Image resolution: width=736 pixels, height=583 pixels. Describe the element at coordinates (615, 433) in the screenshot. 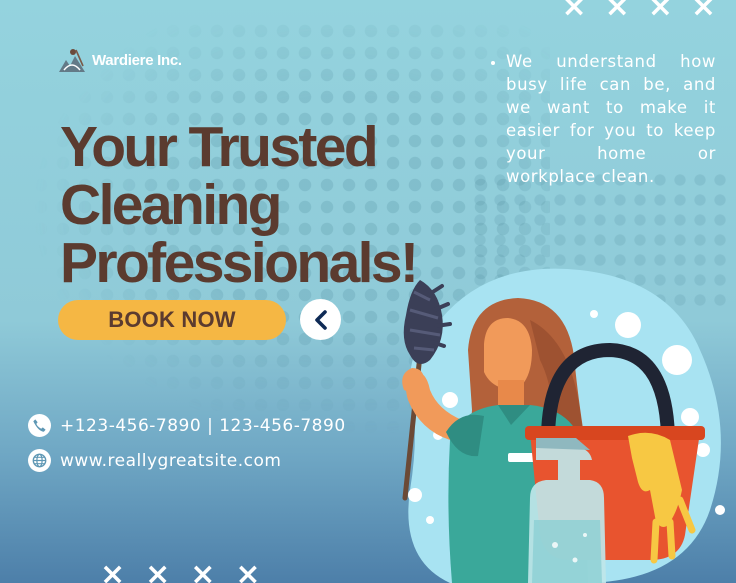

I see `bucket-rim` at that location.